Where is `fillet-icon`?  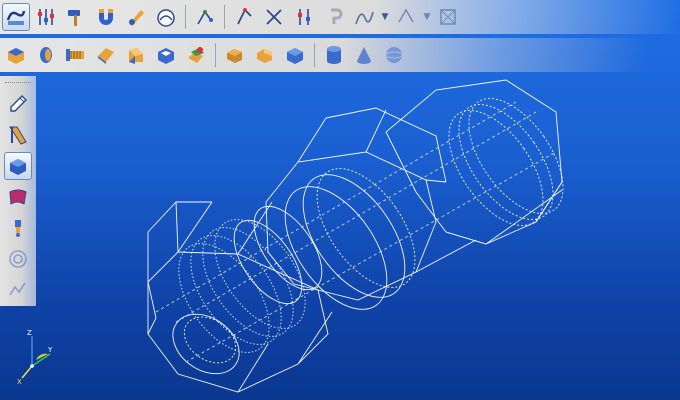
fillet-icon is located at coordinates (196, 55).